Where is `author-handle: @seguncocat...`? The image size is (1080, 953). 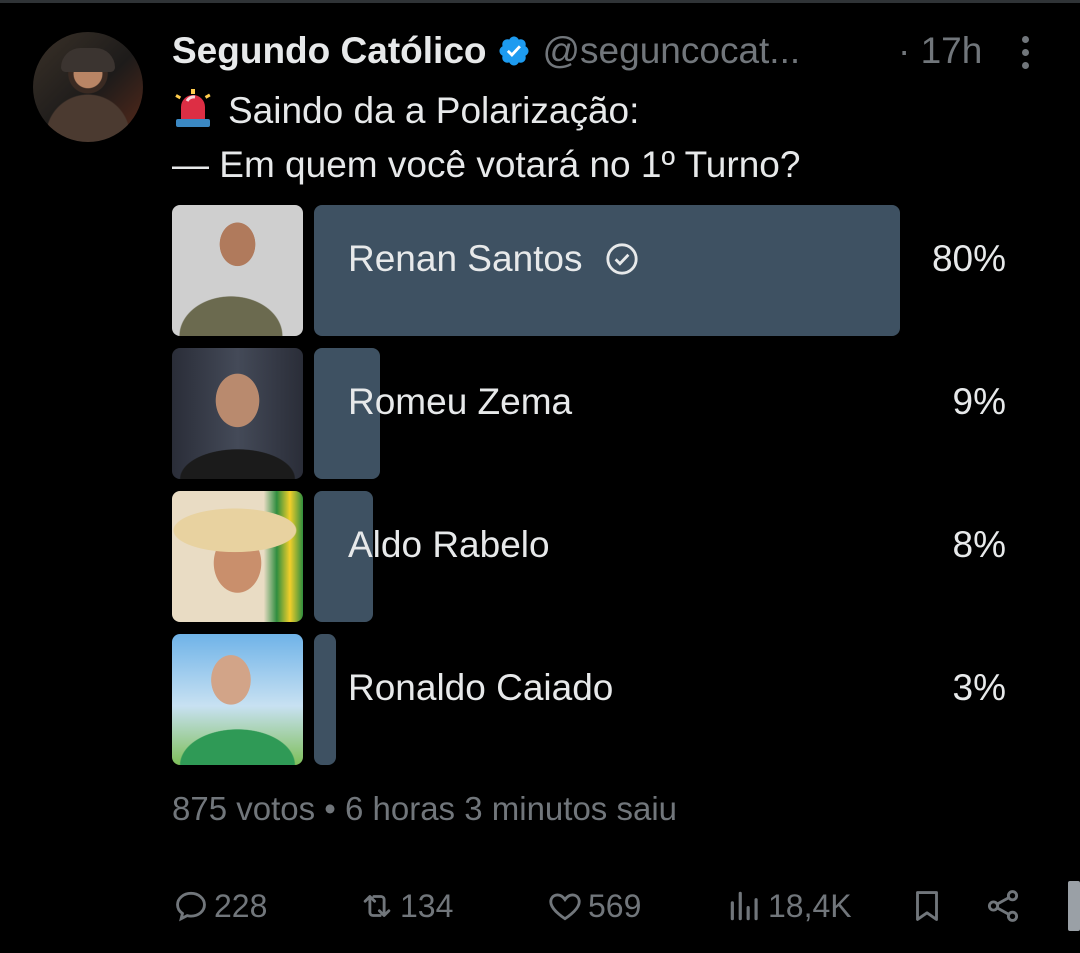 author-handle: @seguncocat... is located at coordinates (672, 51).